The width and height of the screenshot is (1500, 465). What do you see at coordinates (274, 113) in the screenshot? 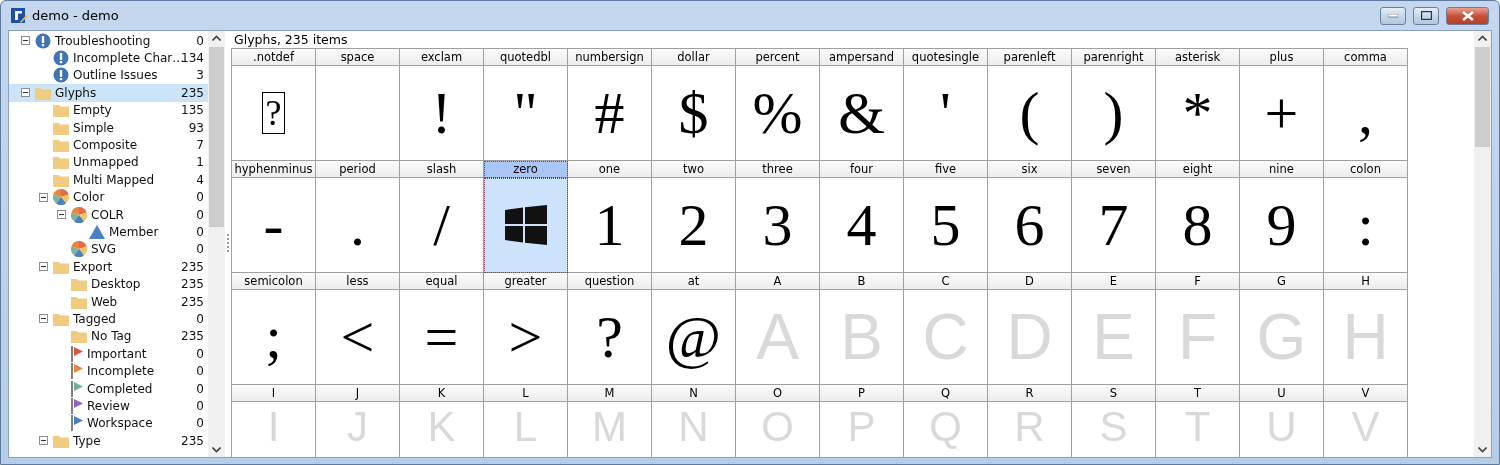
I see `glyph-cell: ?` at bounding box center [274, 113].